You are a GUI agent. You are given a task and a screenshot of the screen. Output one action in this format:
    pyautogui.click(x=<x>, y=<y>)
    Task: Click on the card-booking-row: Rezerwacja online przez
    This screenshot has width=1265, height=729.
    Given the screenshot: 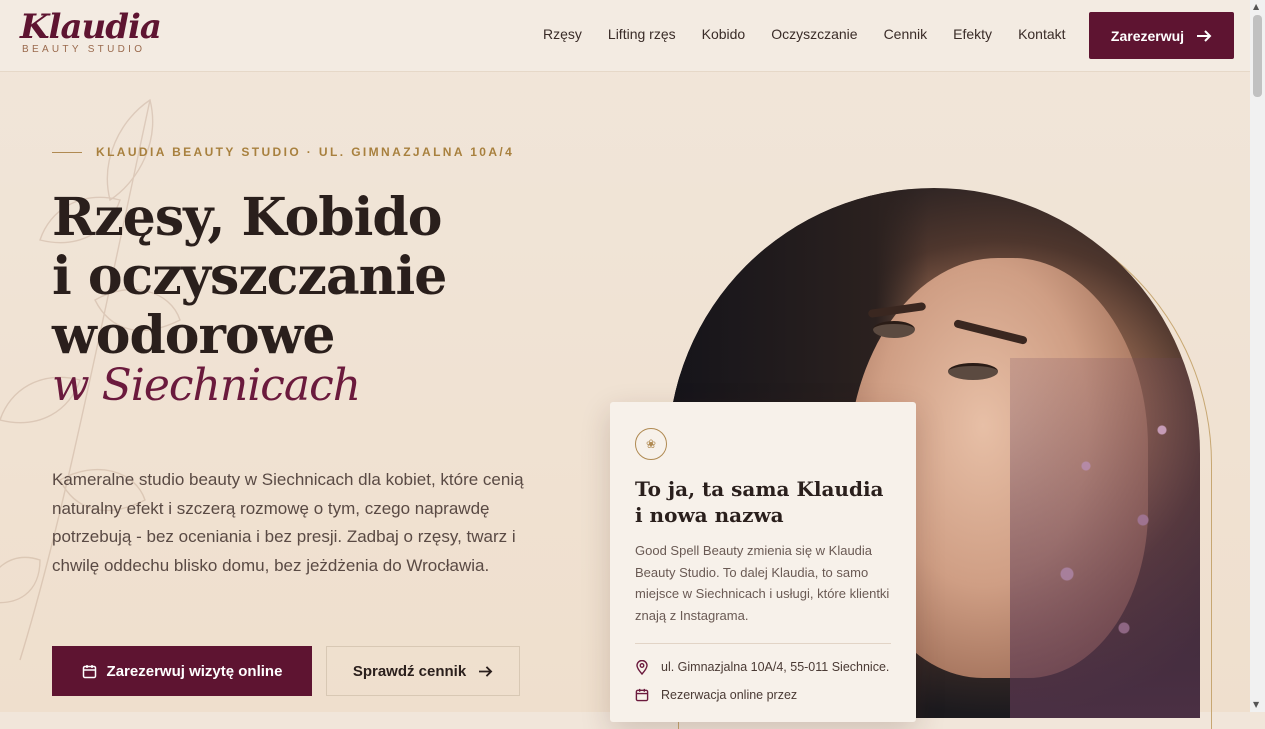 What is the action you would take?
    pyautogui.click(x=716, y=695)
    